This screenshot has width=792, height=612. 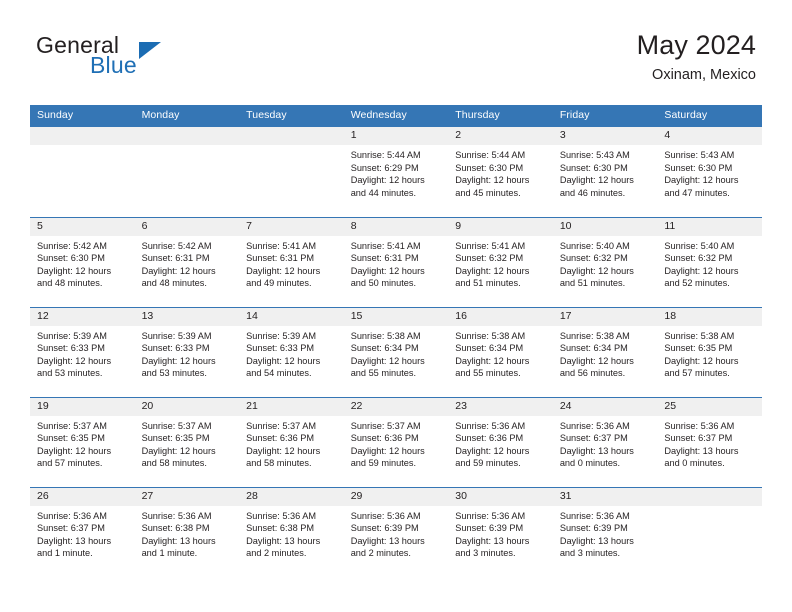 What do you see at coordinates (490, 155) in the screenshot?
I see `sunrise-time: Sunrise: 5:44 AM` at bounding box center [490, 155].